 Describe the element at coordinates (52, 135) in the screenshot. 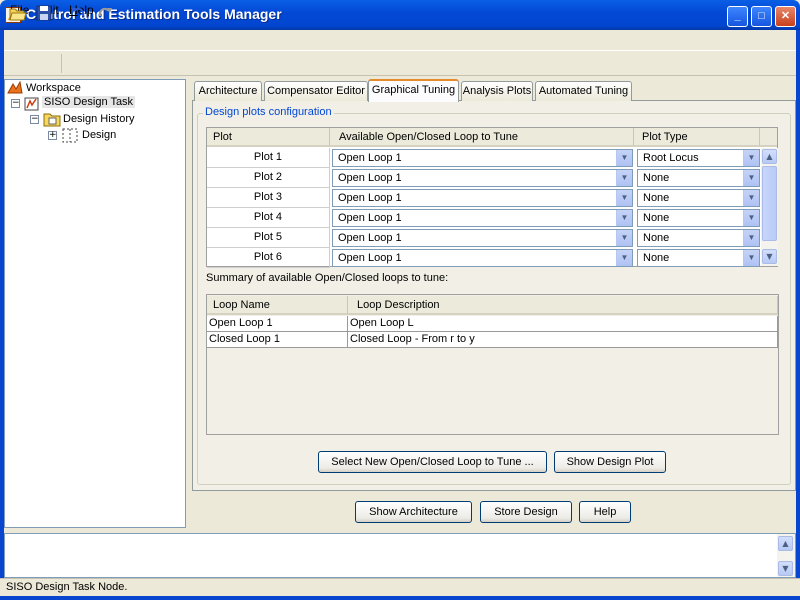

I see `expand-toggle-icon: +` at that location.